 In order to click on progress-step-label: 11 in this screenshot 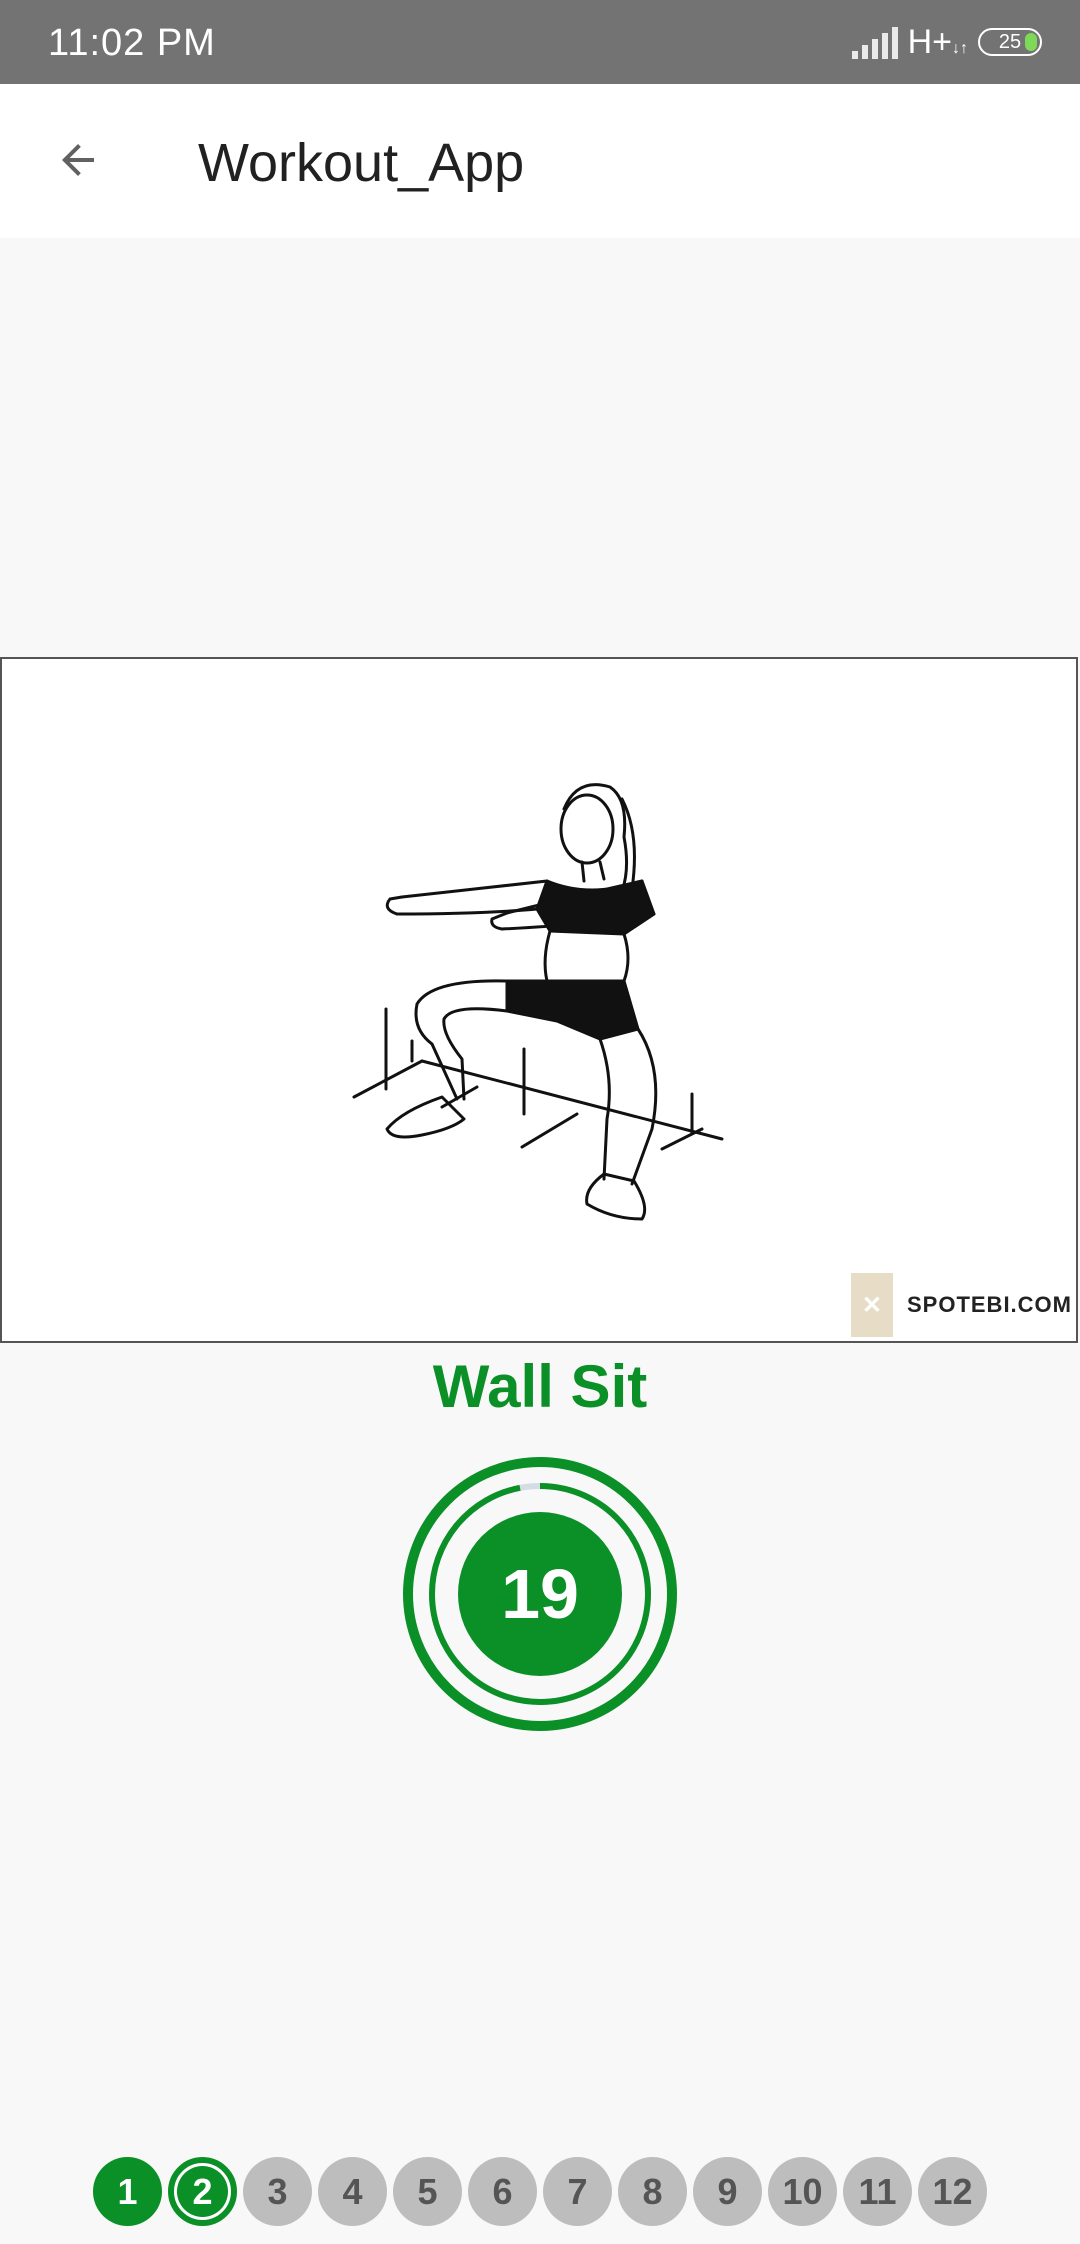, I will do `click(877, 2191)`.